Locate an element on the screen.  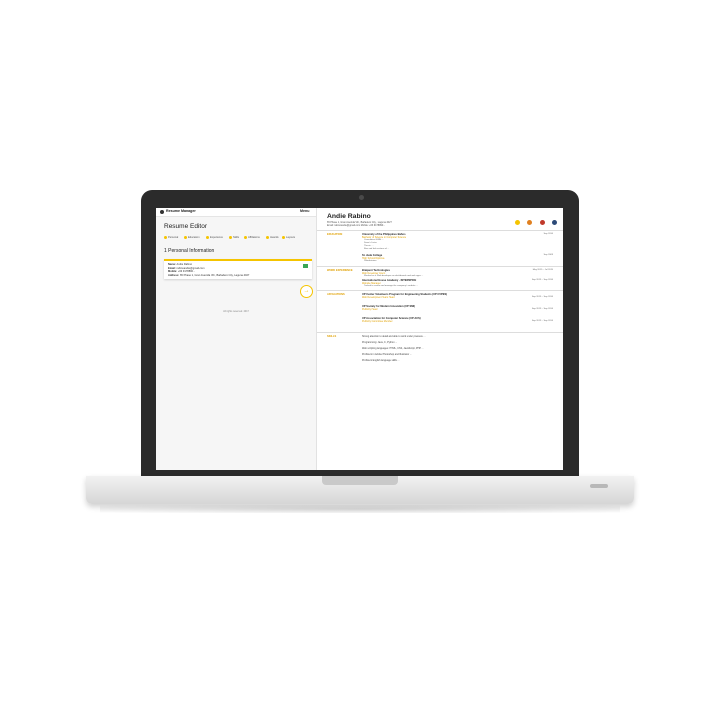
tab-label: Affiliations is located at coordinates (254, 238).